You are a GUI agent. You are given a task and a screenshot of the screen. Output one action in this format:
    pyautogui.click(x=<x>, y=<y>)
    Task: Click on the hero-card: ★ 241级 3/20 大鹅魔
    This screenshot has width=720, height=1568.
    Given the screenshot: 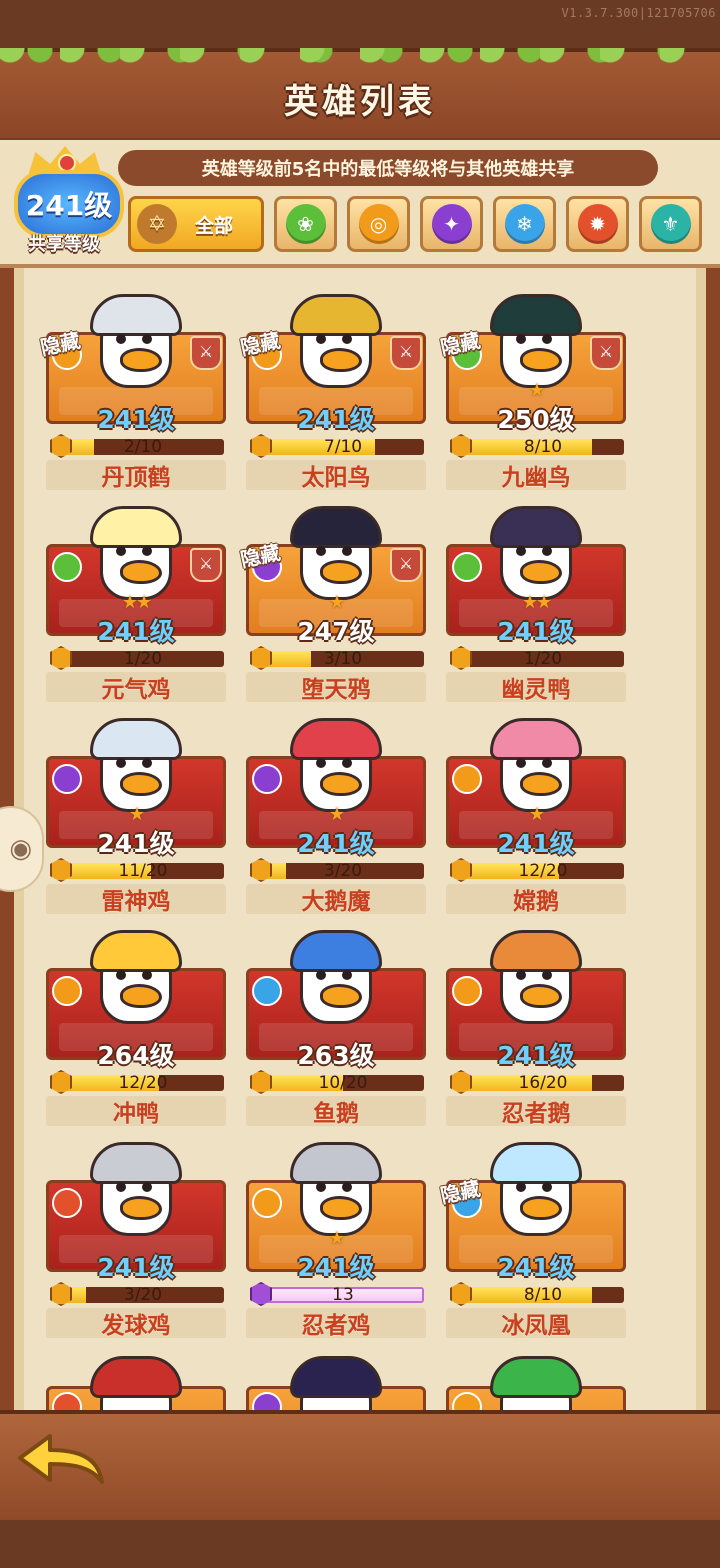 What is the action you would take?
    pyautogui.click(x=336, y=810)
    